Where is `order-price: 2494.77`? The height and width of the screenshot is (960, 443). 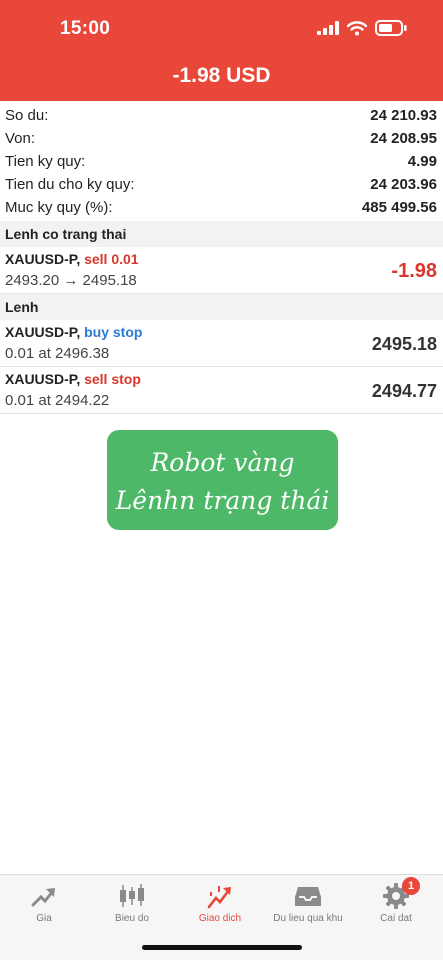 order-price: 2494.77 is located at coordinates (404, 391).